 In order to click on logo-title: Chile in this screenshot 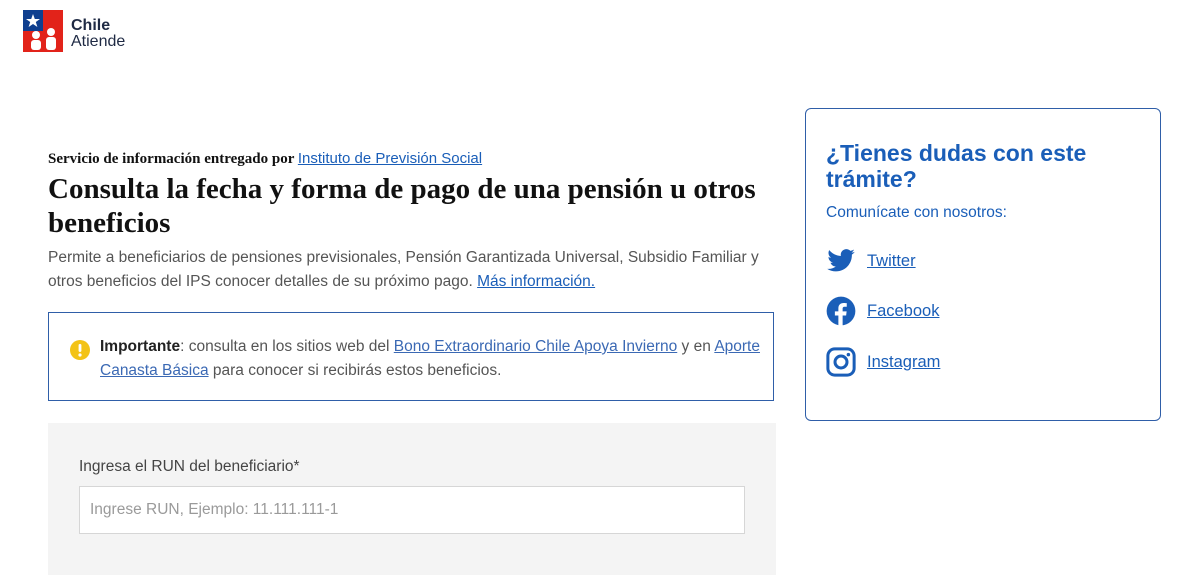, I will do `click(91, 25)`.